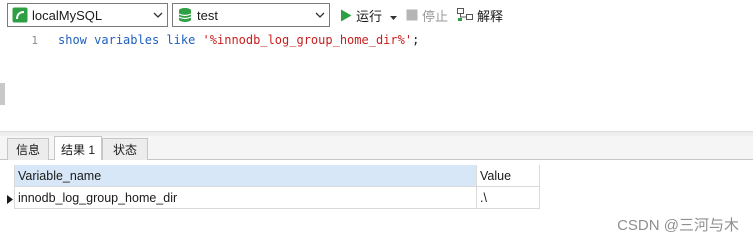 The height and width of the screenshot is (244, 753). Describe the element at coordinates (20, 15) in the screenshot. I see `mysql-connection-icon` at that location.